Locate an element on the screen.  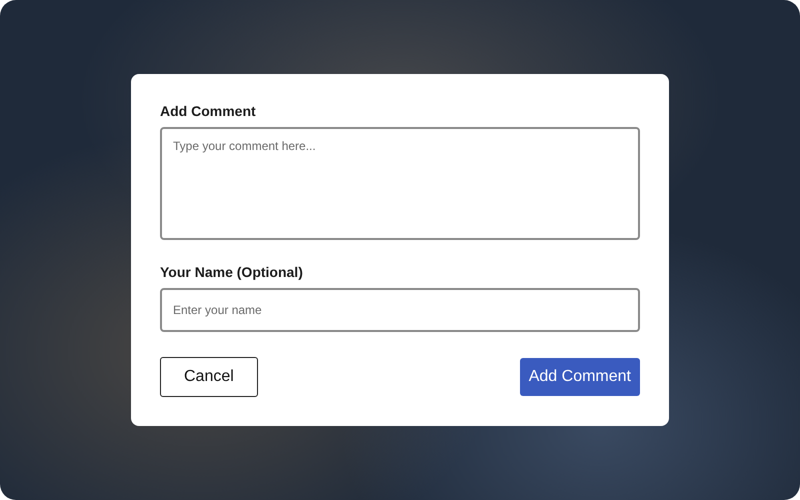
add-comment-button: Add Comment is located at coordinates (580, 377).